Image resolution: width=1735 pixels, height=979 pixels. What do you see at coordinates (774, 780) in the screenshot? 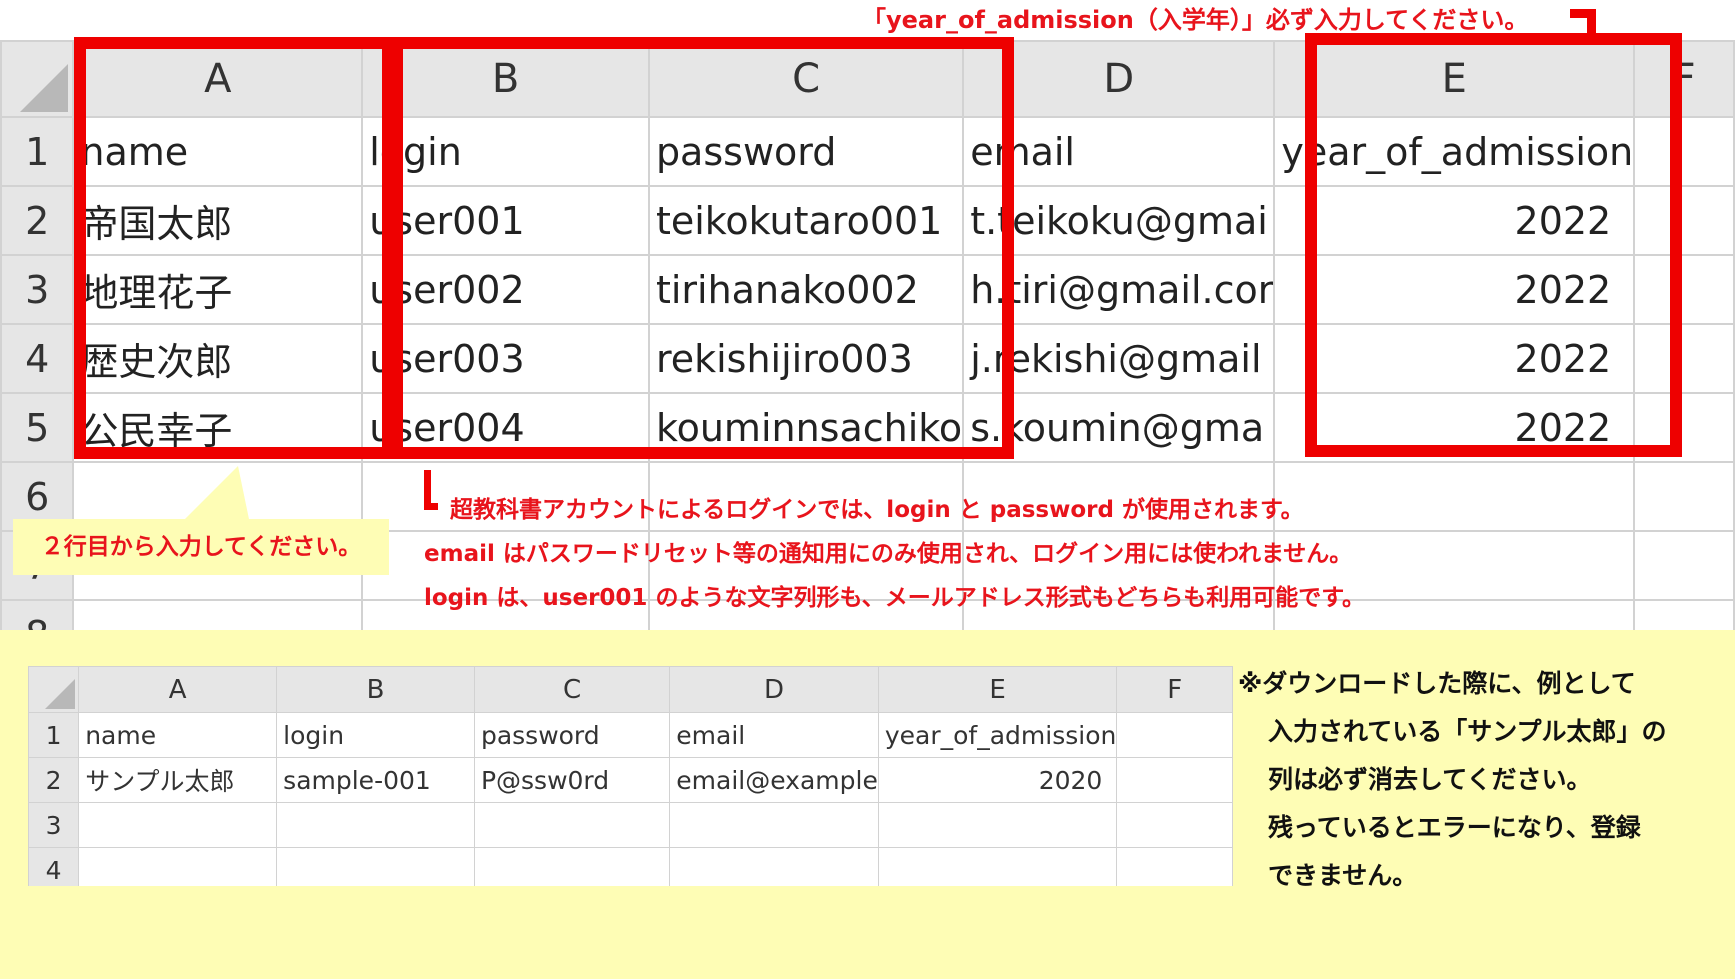
I see `cell: email@example` at bounding box center [774, 780].